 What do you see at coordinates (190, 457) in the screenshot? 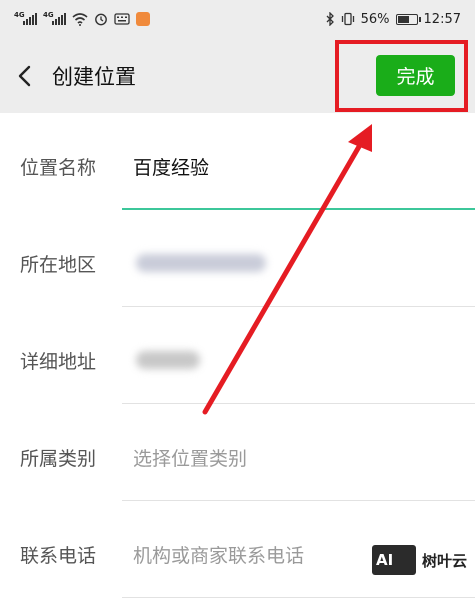
I see `category-selector: 选择位置类别` at bounding box center [190, 457].